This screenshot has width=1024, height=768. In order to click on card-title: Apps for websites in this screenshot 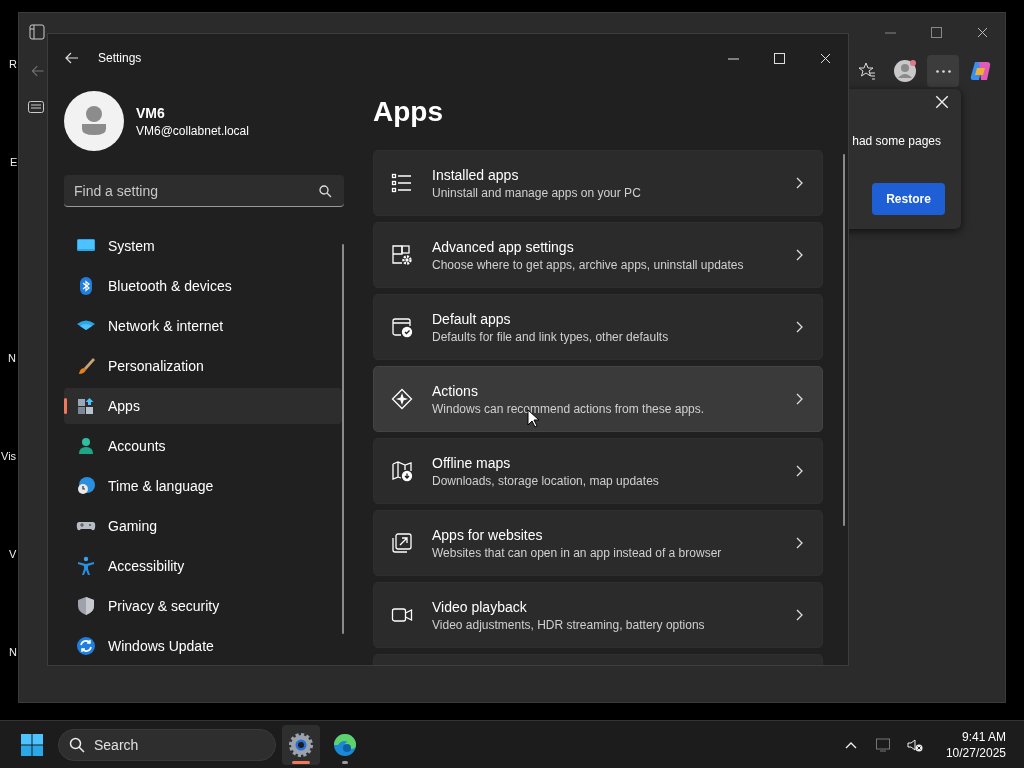, I will do `click(488, 534)`.